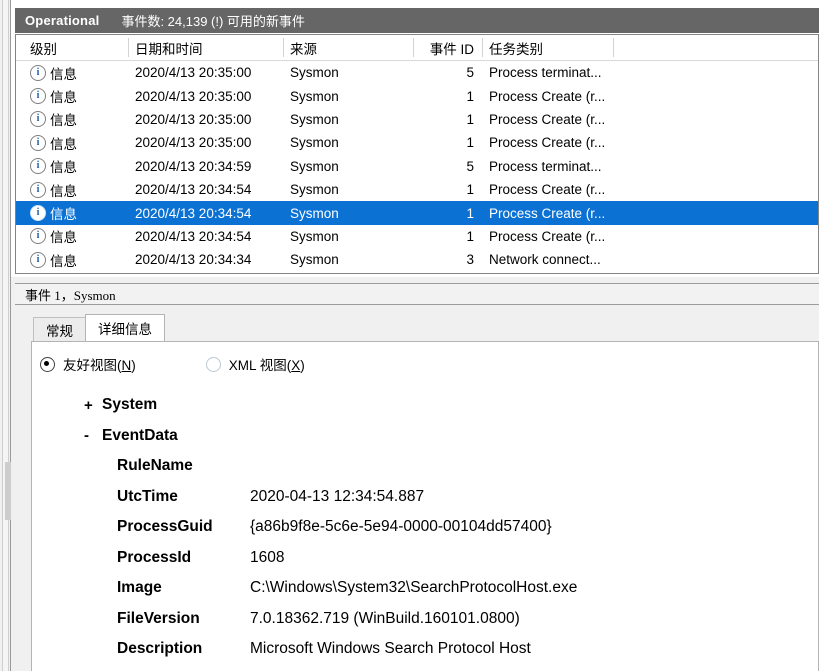 This screenshot has height=671, width=819. What do you see at coordinates (548, 47) in the screenshot?
I see `column-header-4: 任务类别` at bounding box center [548, 47].